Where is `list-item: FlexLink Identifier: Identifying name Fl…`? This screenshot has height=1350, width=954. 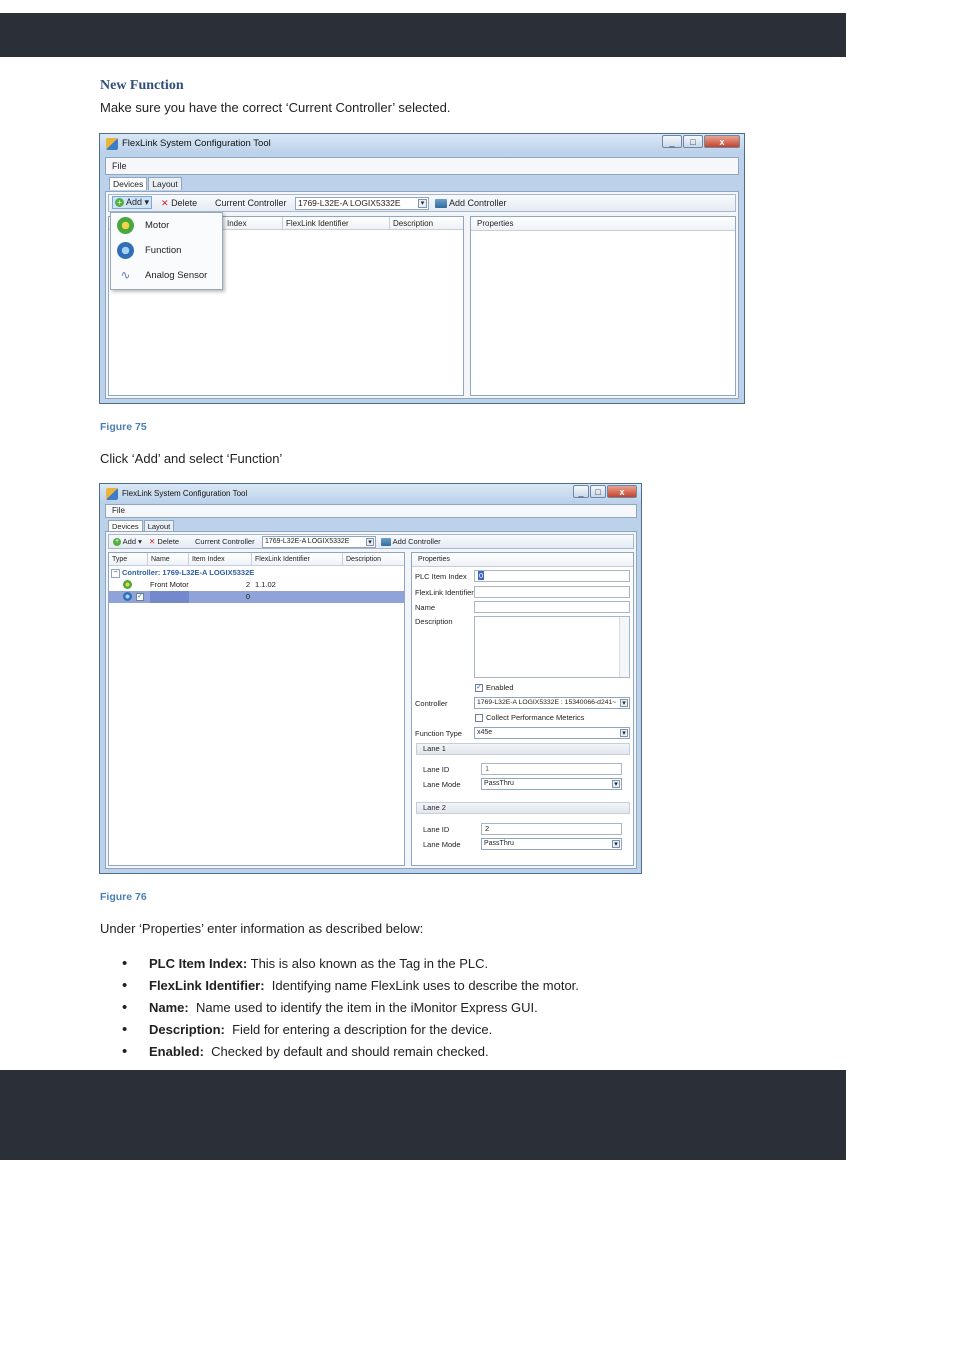 list-item: FlexLink Identifier: Identifying name Fl… is located at coordinates (450, 988).